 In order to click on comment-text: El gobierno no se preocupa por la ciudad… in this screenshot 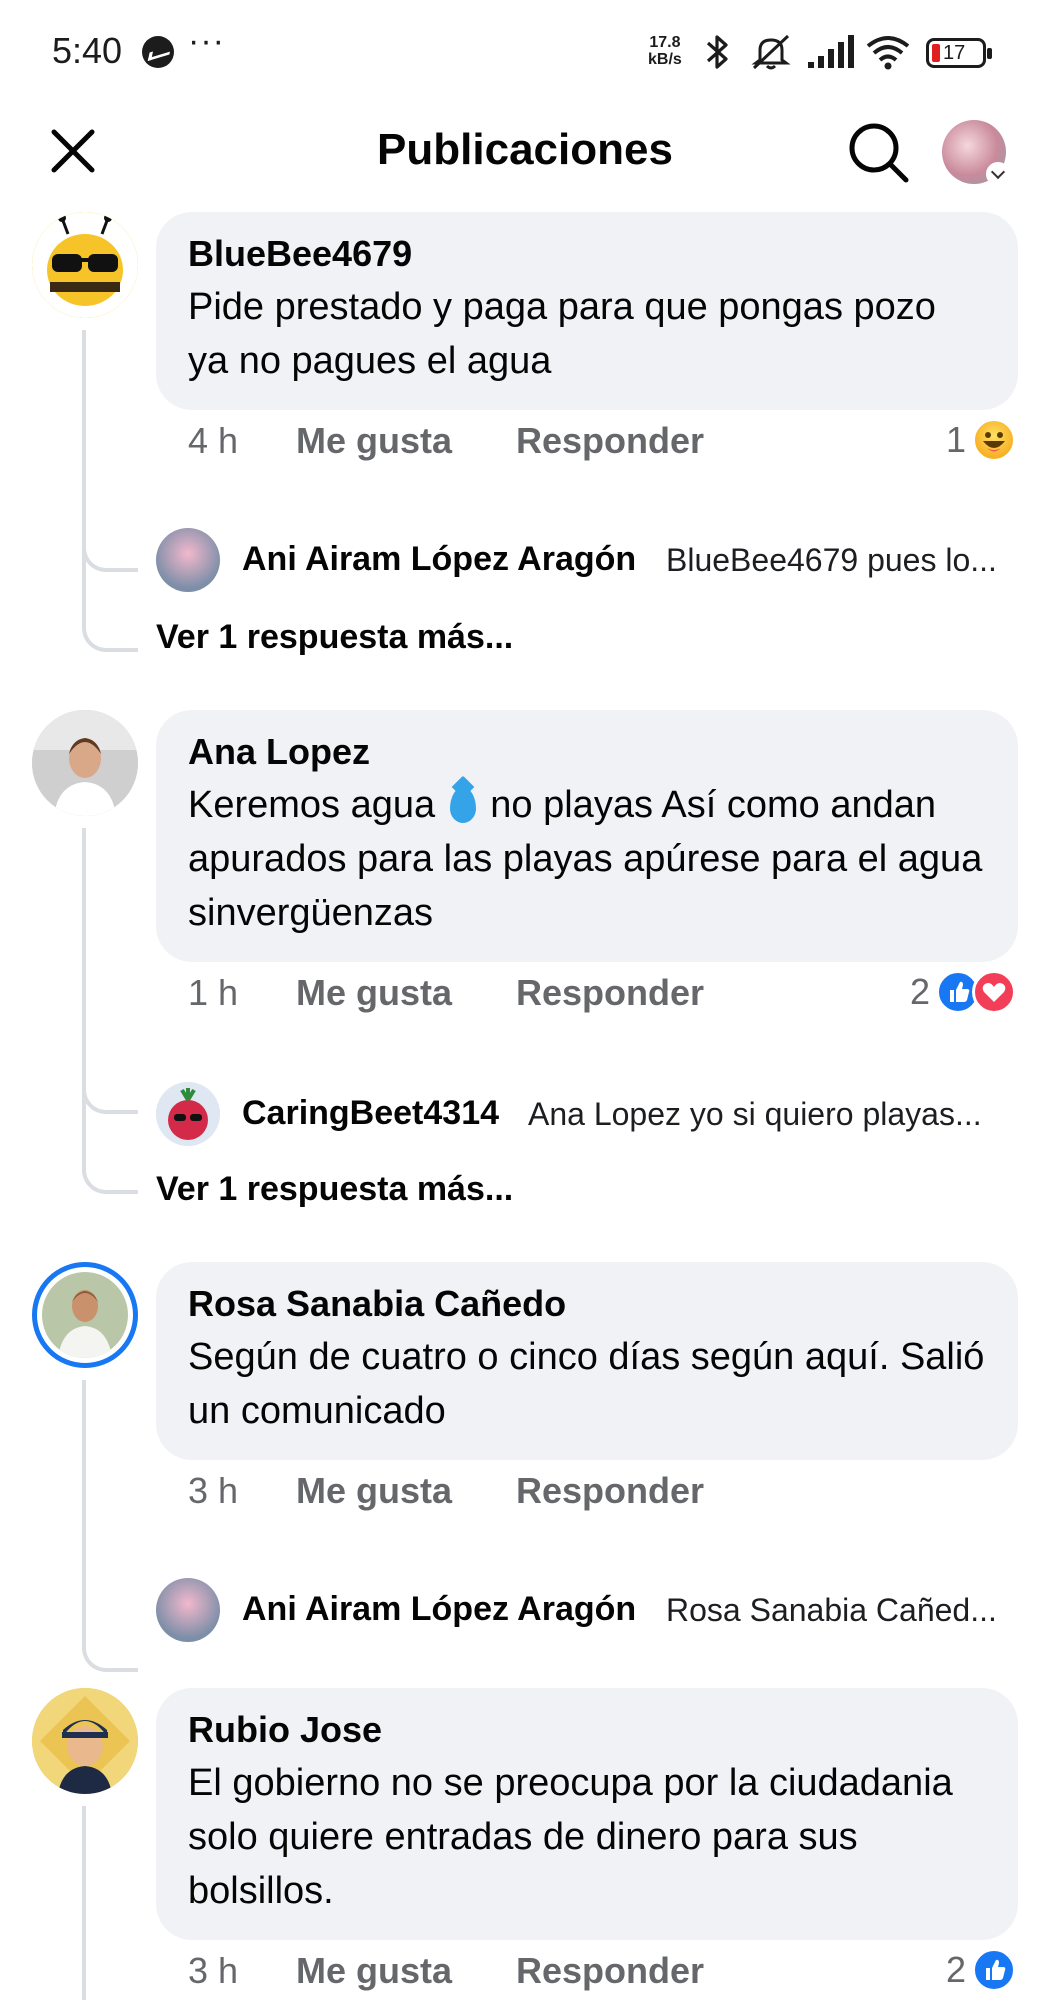, I will do `click(570, 1837)`.